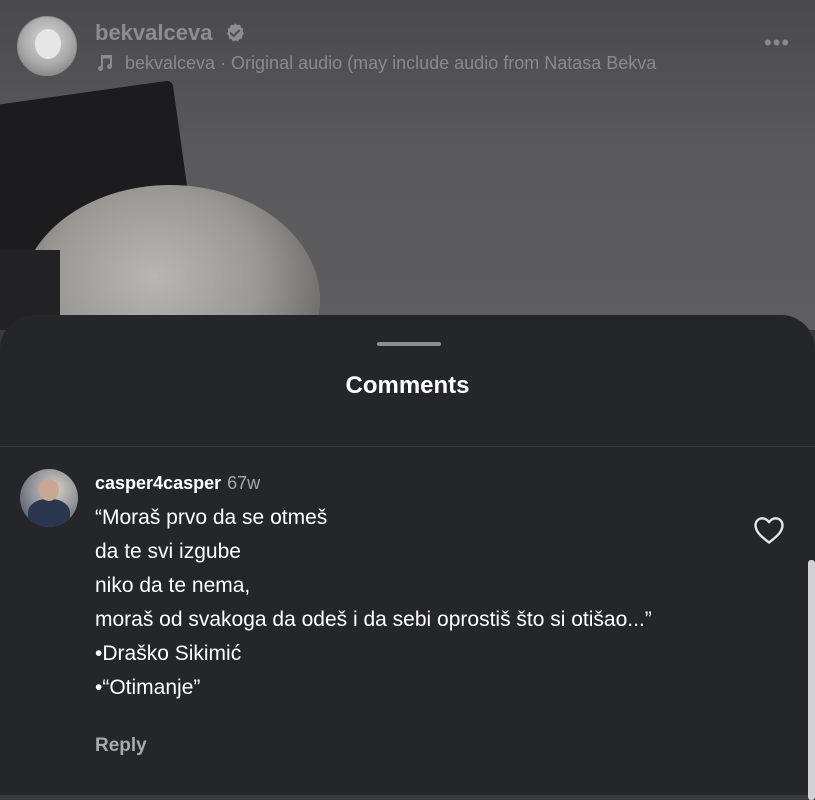 This screenshot has height=800, width=815. I want to click on music-note-icon, so click(105, 63).